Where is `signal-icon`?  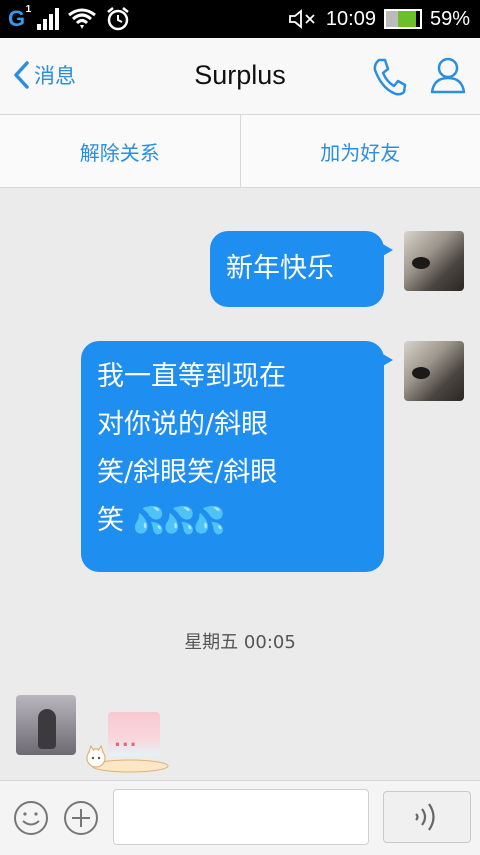 signal-icon is located at coordinates (48, 19).